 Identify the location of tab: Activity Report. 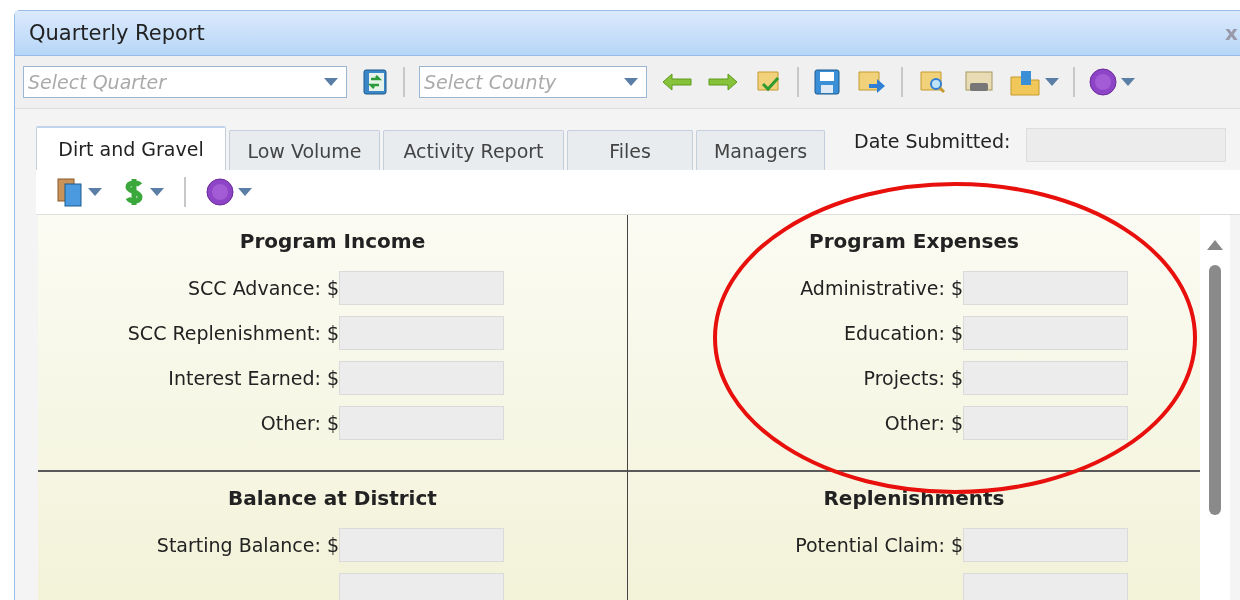
(473, 150).